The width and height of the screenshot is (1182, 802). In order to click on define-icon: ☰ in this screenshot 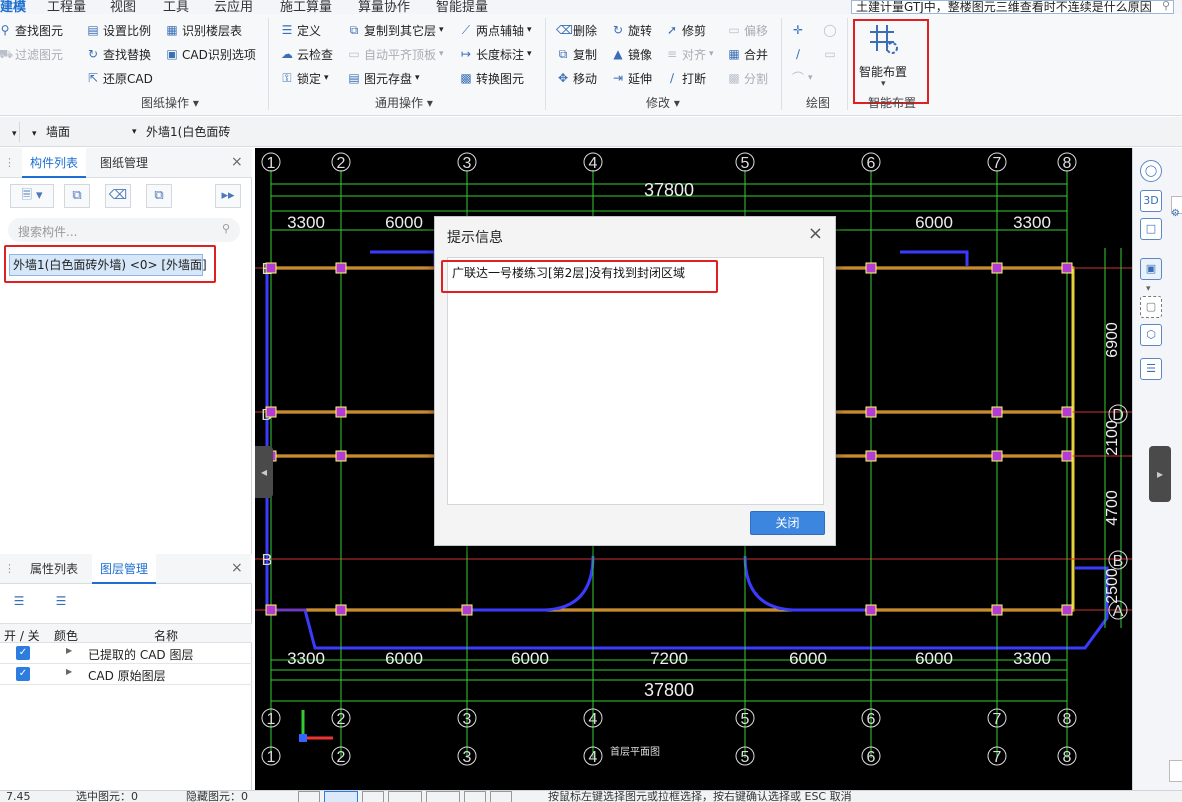, I will do `click(287, 30)`.